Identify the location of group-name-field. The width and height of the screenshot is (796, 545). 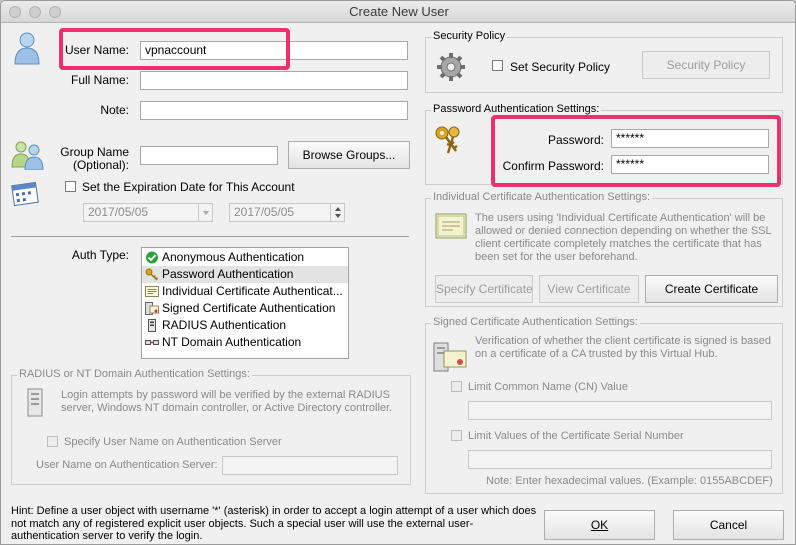
(209, 155).